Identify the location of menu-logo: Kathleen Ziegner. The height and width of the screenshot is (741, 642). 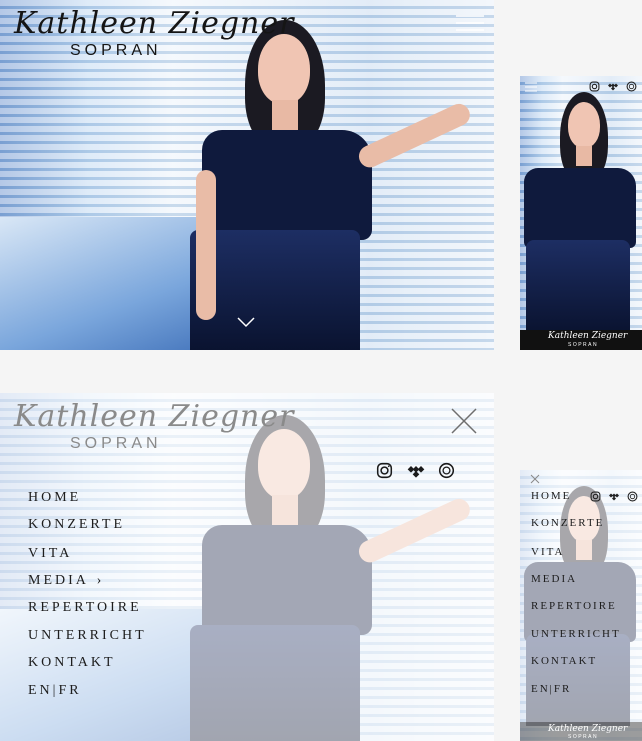
(154, 416).